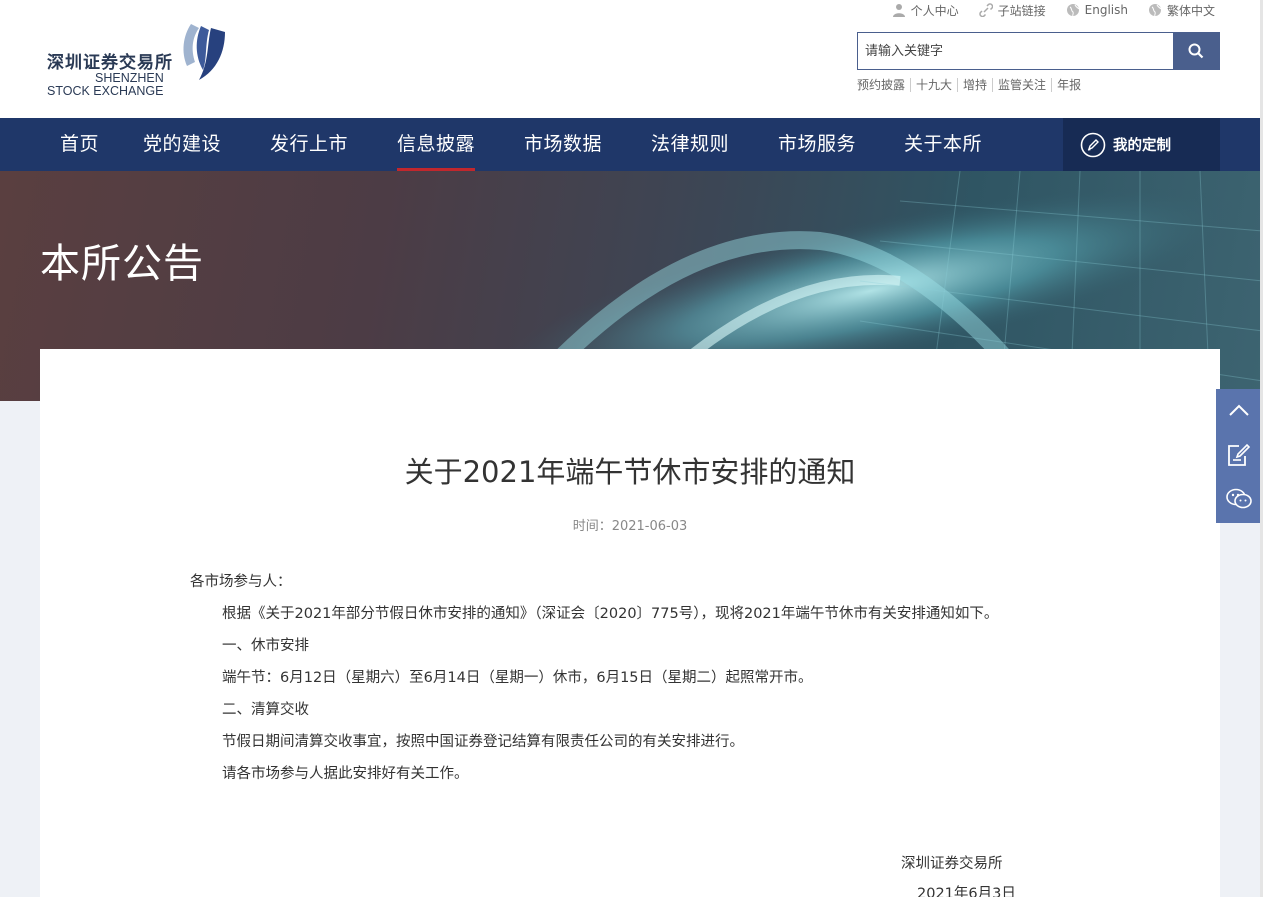  I want to click on search-box, so click(1038, 51).